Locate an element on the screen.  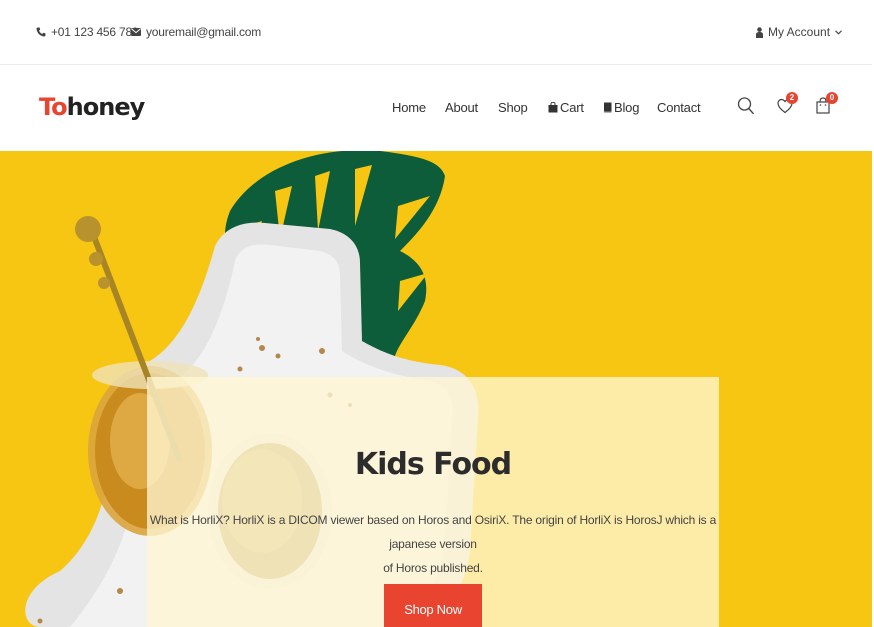
shop-now-button: Shop Now is located at coordinates (433, 605).